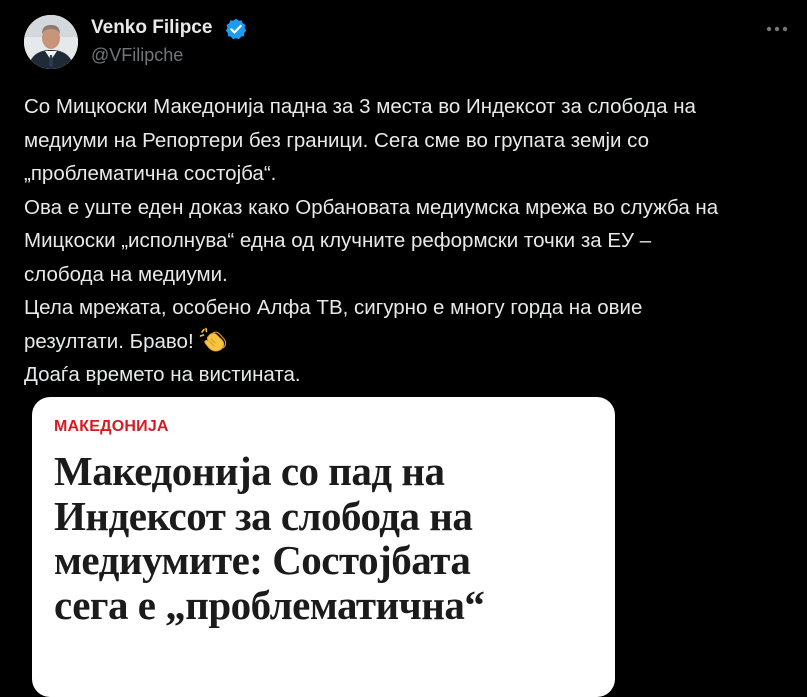 The height and width of the screenshot is (697, 807). What do you see at coordinates (409, 342) in the screenshot?
I see `tweet-line-with-emoji: резултати. Браво!` at bounding box center [409, 342].